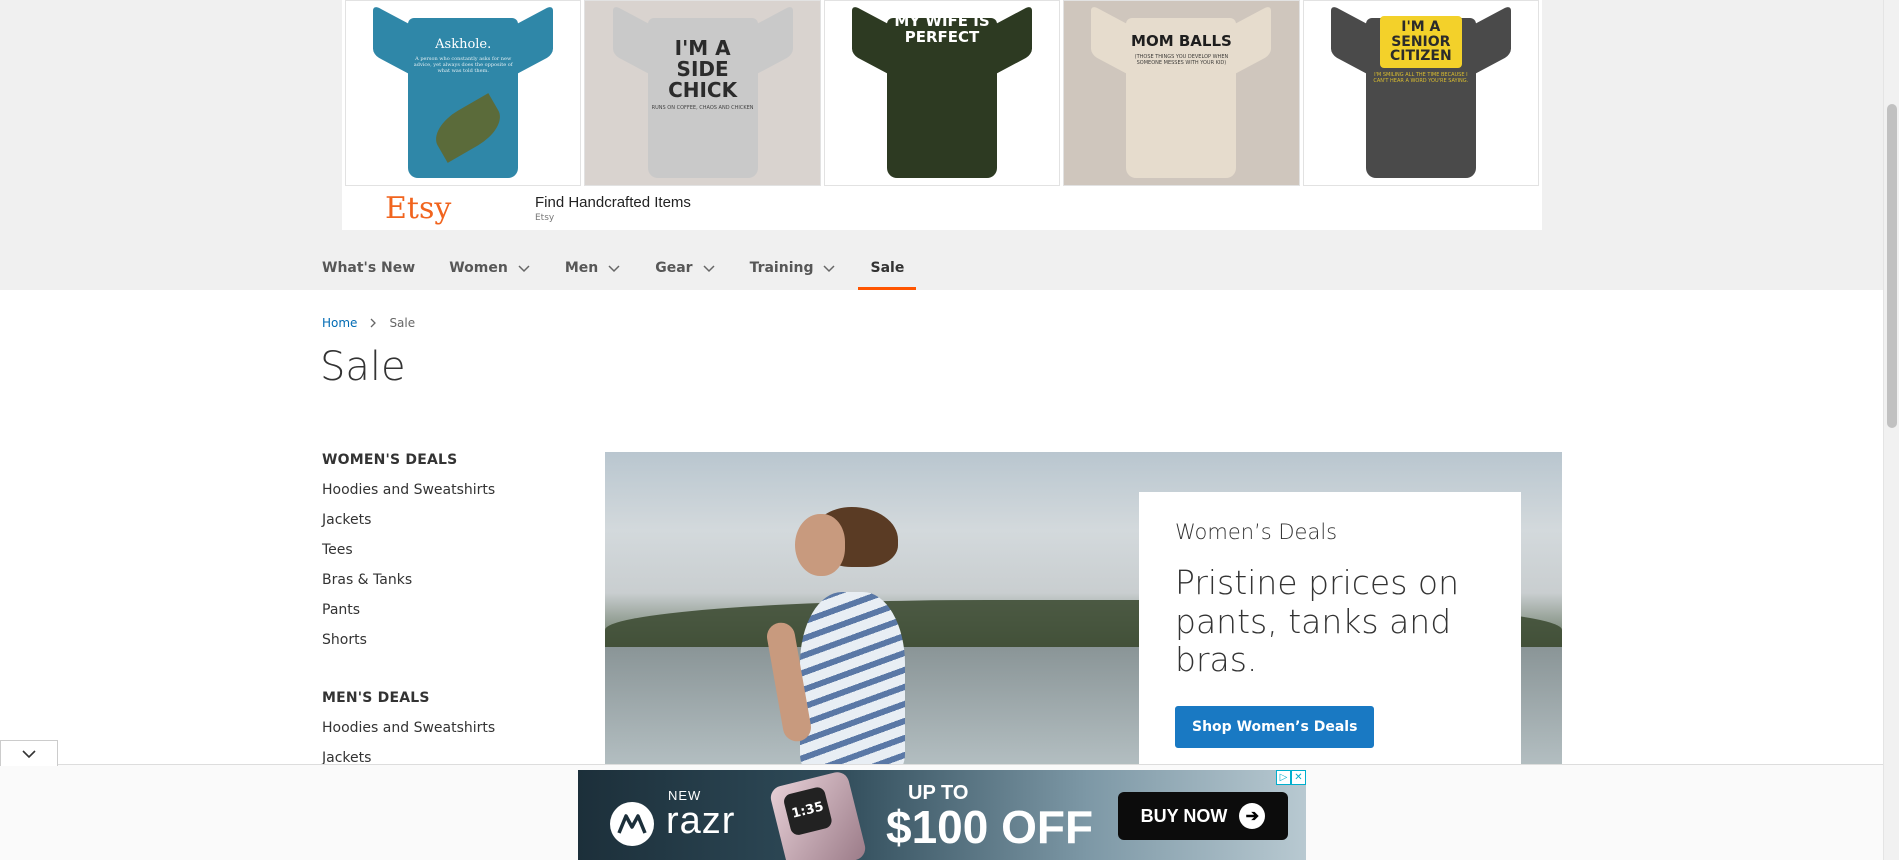  I want to click on etsy-ad-footer: Etsy Find Handcrafted Items Etsy, so click(942, 208).